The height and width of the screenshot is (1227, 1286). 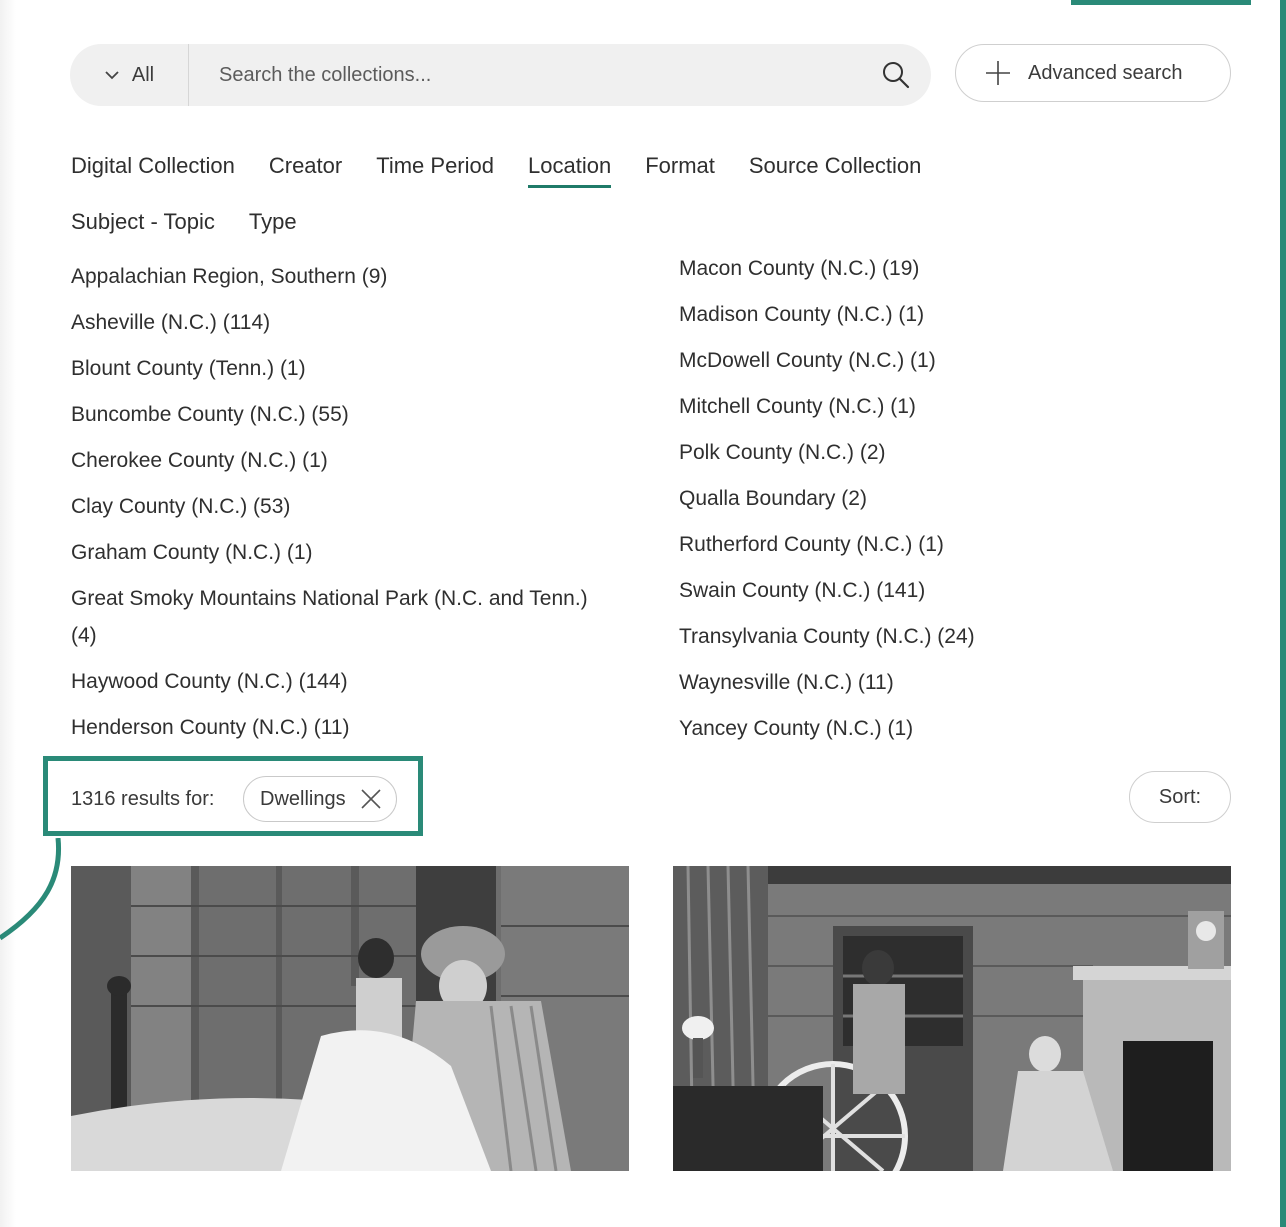 I want to click on search-bar: All, so click(x=500, y=75).